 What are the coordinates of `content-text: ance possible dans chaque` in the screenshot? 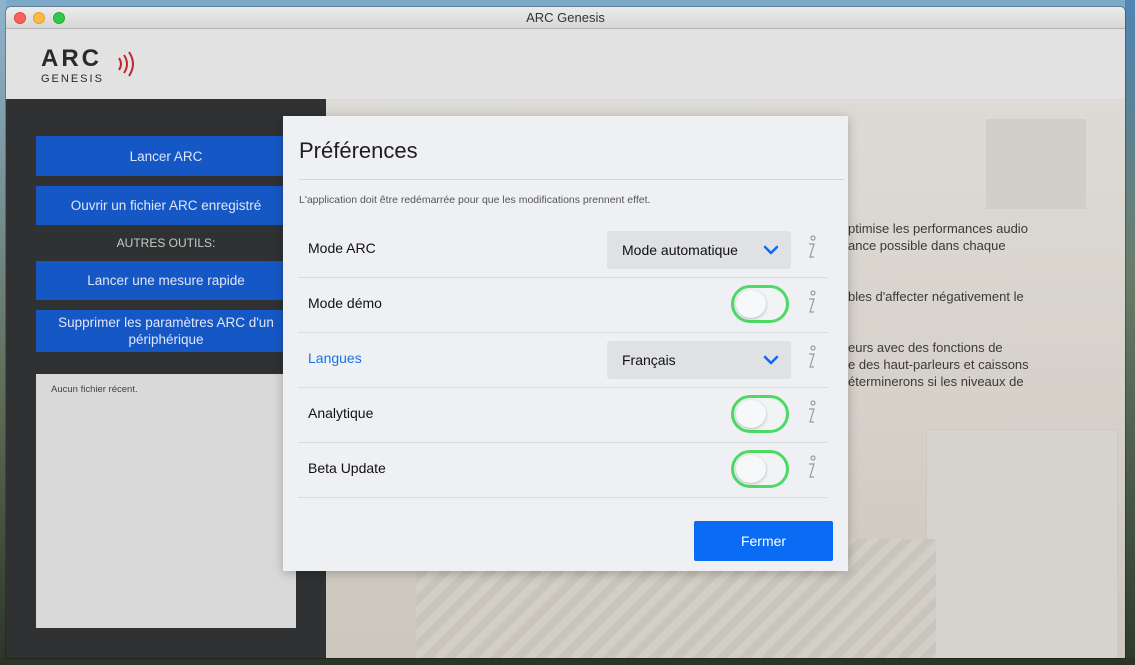 It's located at (927, 245).